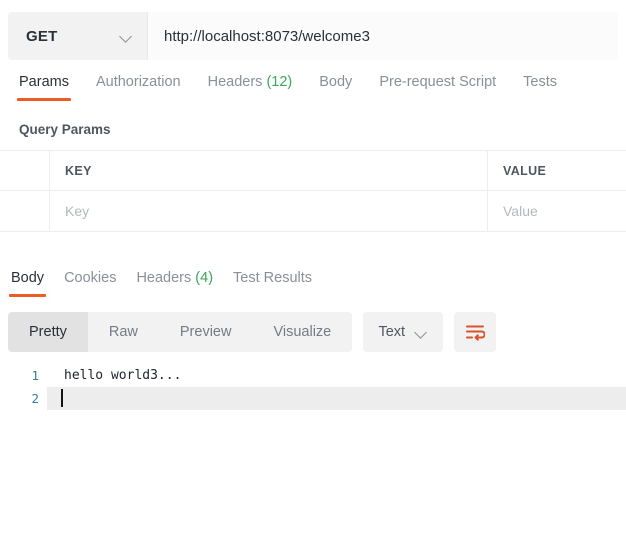  I want to click on word-wrap-button, so click(475, 332).